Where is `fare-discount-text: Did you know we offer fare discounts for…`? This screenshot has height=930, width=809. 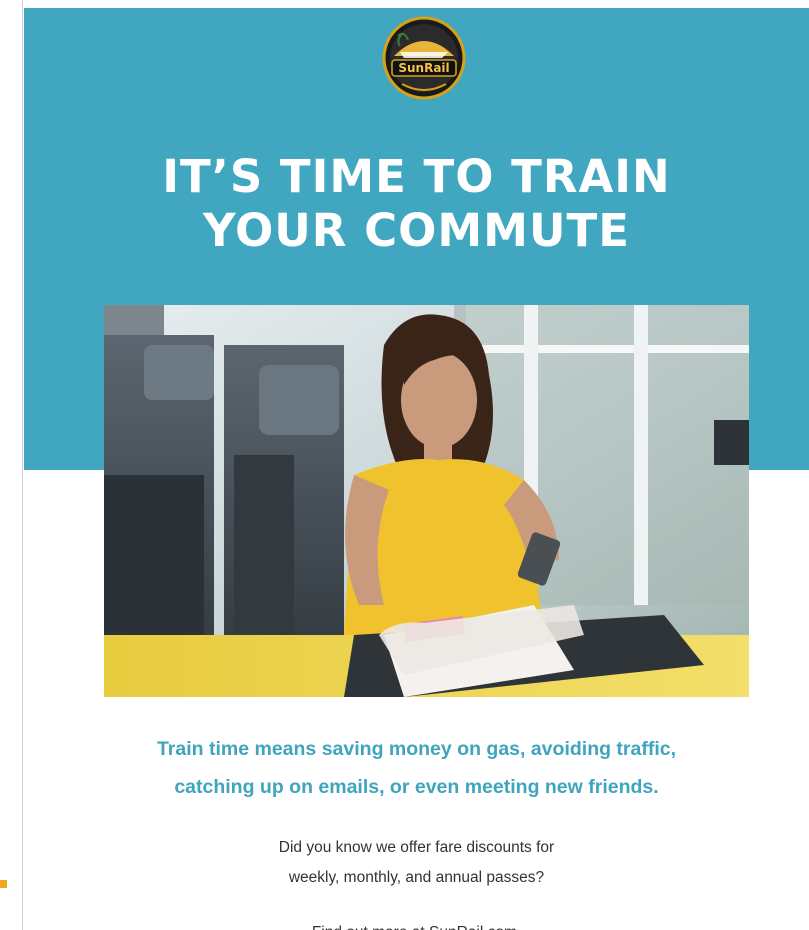
fare-discount-text: Did you know we offer fare discounts for… is located at coordinates (416, 863).